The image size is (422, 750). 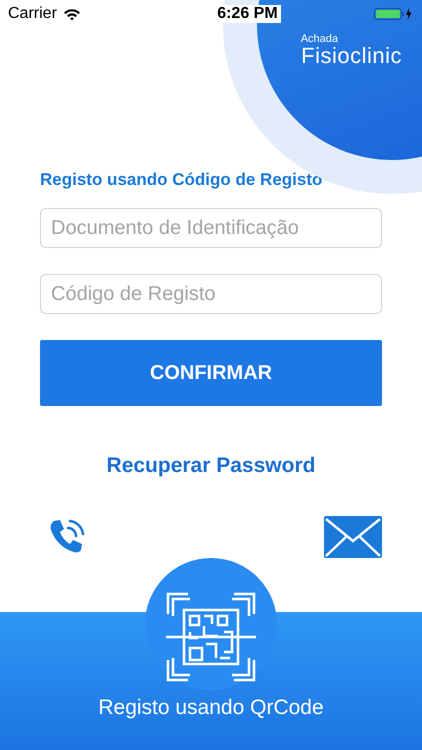 I want to click on qr-register-label: Registo usando QrCode, so click(x=211, y=708).